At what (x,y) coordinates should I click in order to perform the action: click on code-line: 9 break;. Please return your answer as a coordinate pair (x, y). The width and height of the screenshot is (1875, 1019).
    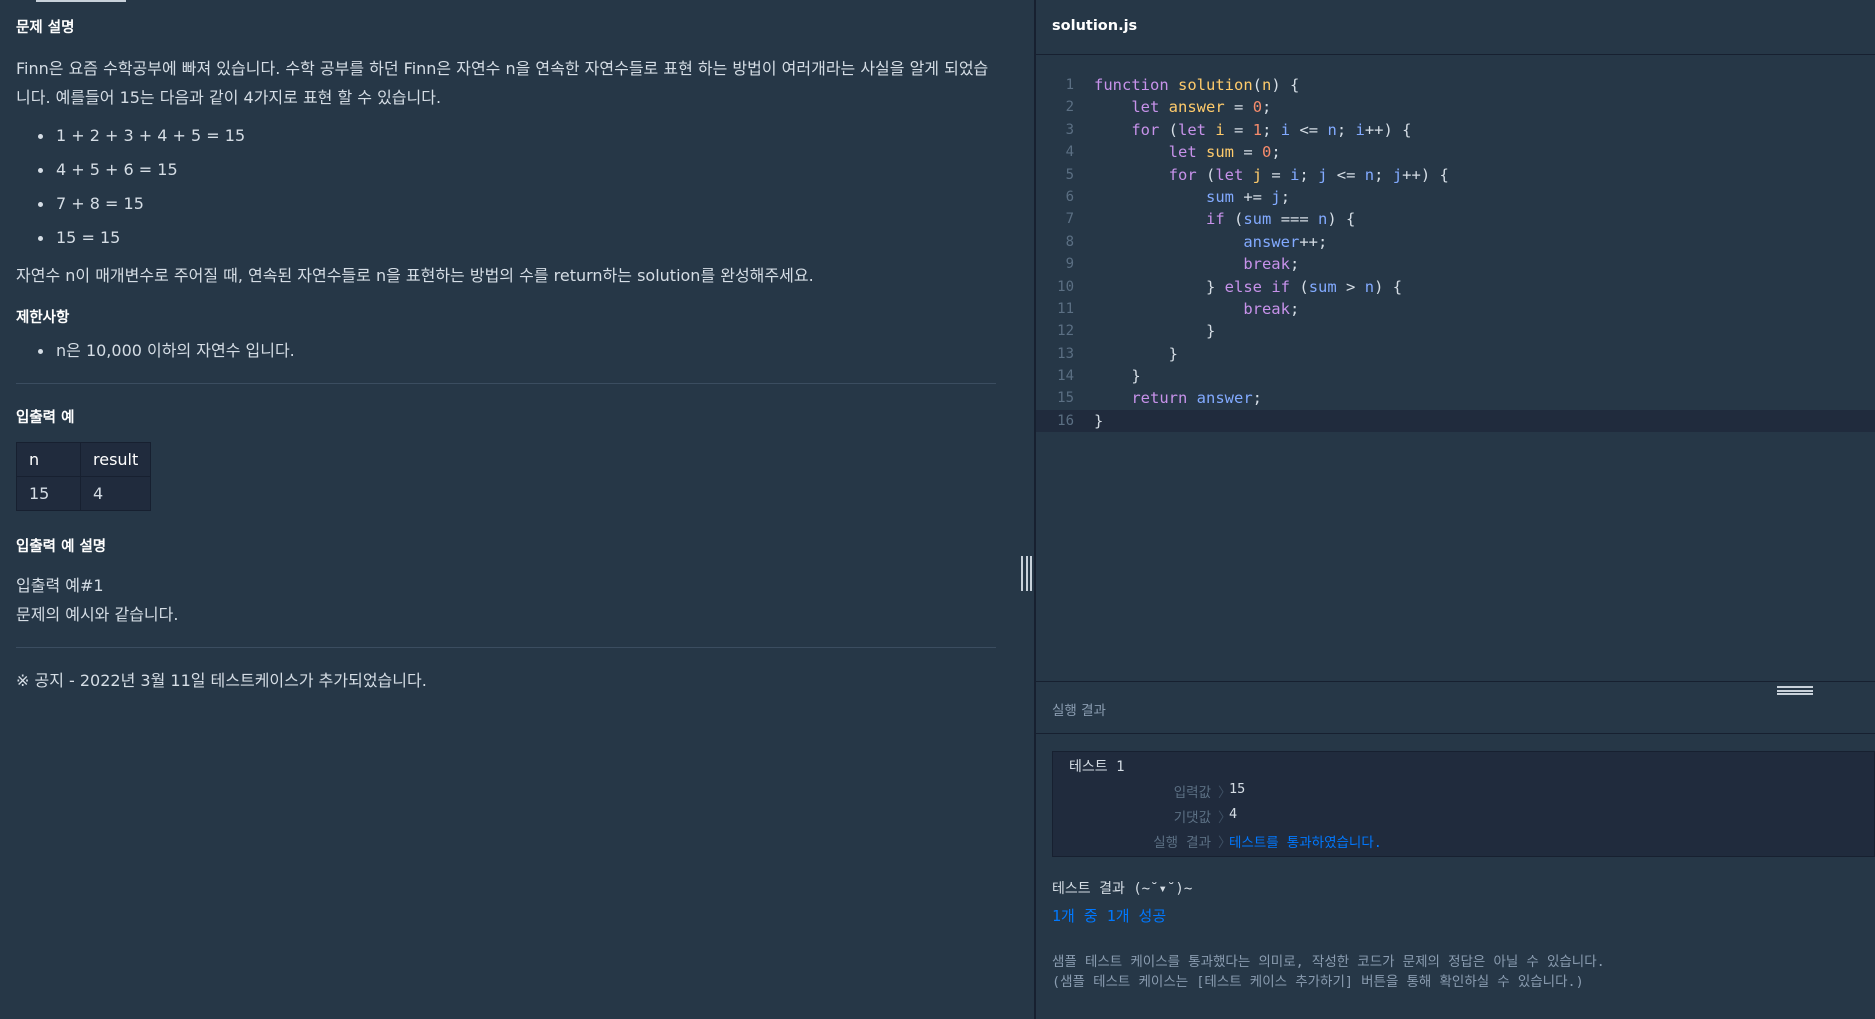
    Looking at the image, I should click on (1455, 264).